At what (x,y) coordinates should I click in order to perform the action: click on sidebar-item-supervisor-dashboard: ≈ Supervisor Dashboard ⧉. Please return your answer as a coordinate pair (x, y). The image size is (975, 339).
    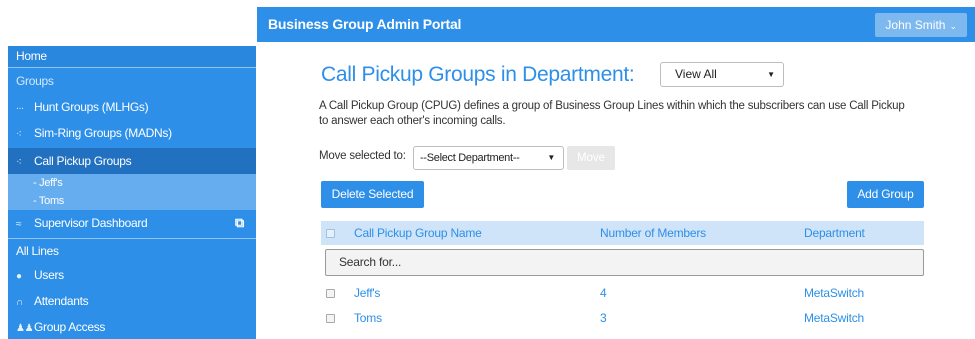
    Looking at the image, I should click on (132, 223).